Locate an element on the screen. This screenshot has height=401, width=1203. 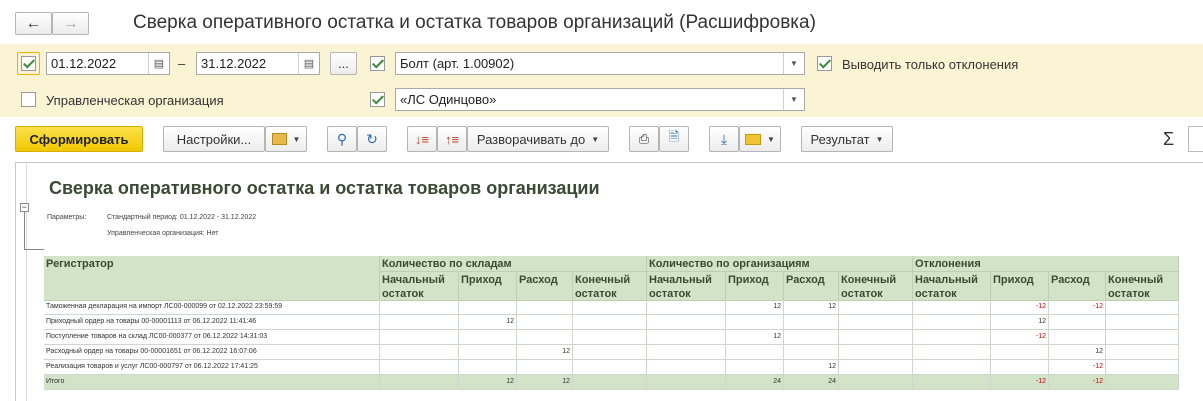
expand-to-button: Разворачивать до ▼ is located at coordinates (538, 139).